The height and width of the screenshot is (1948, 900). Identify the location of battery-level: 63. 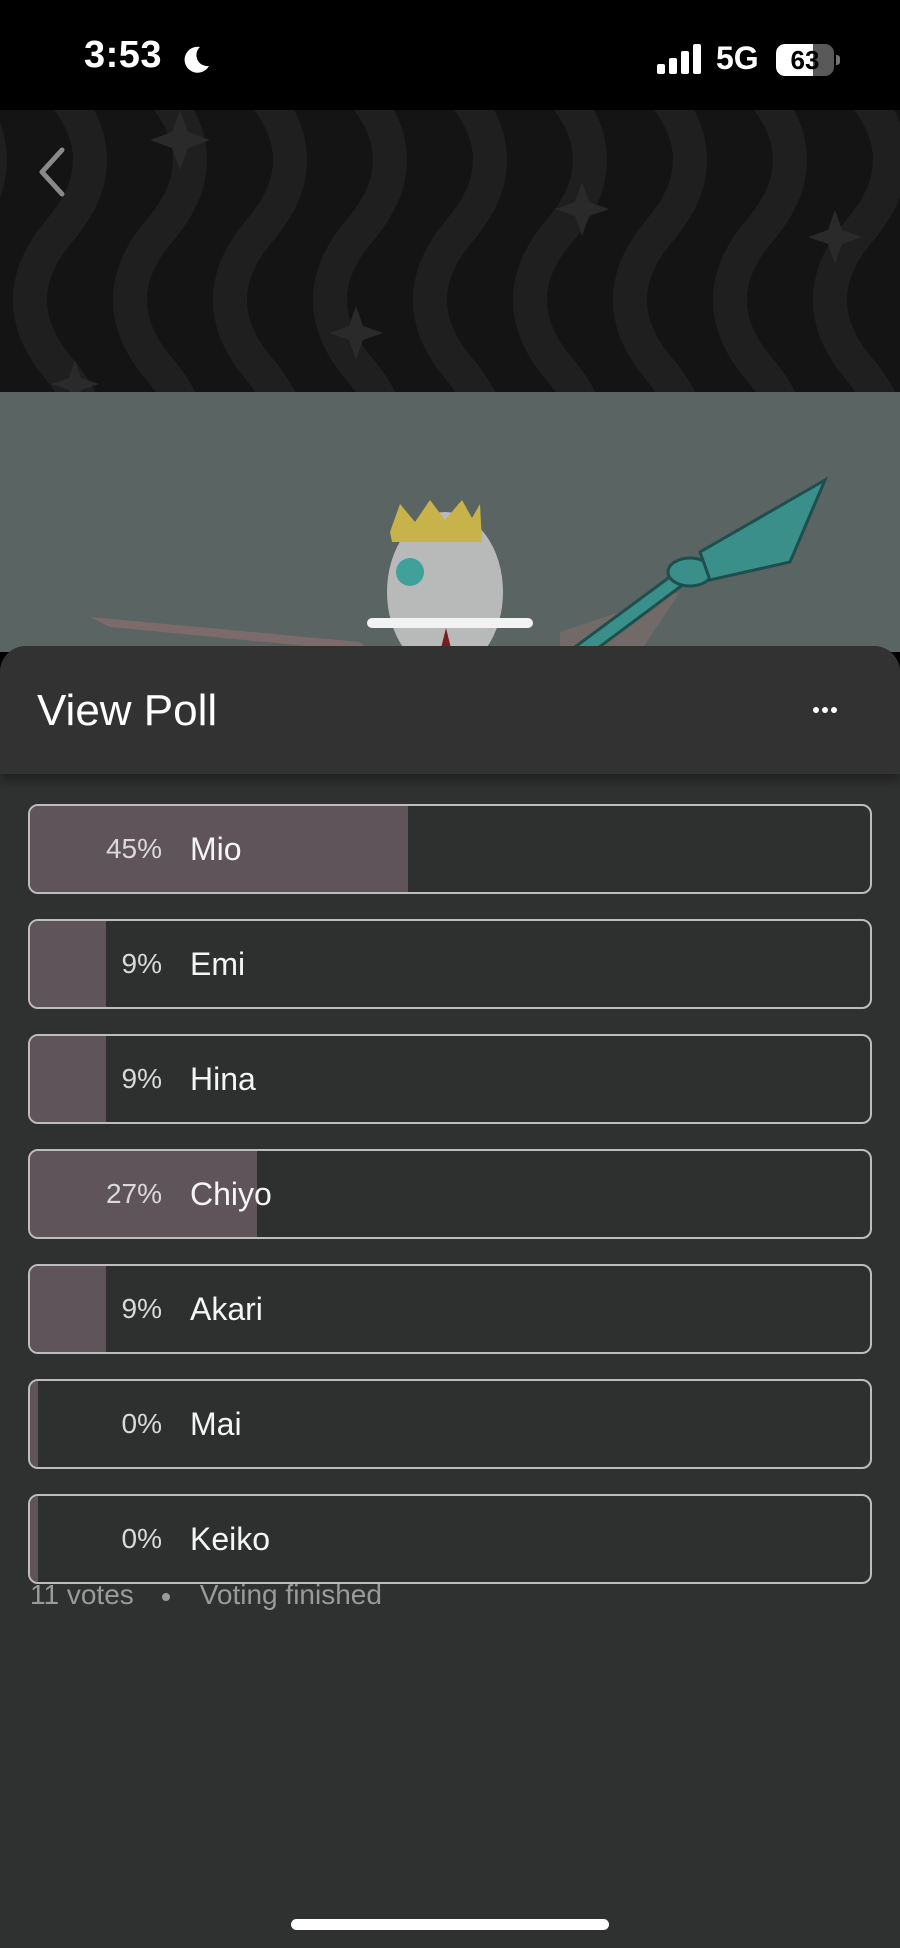
(805, 60).